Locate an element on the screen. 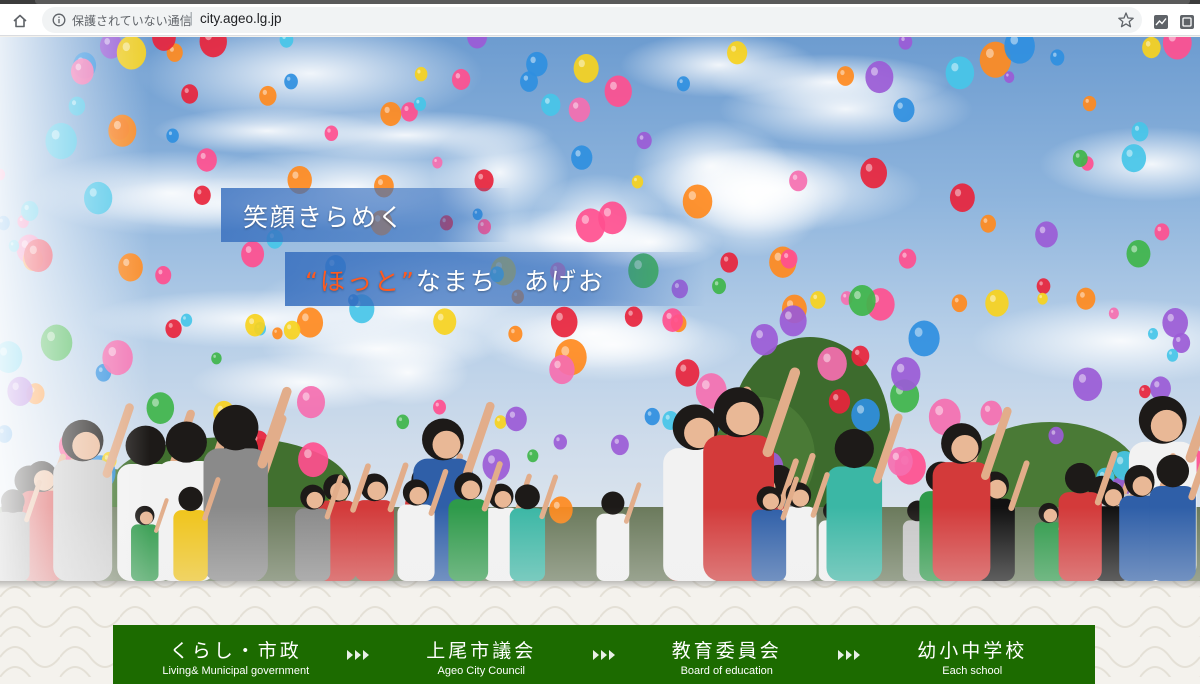 The height and width of the screenshot is (684, 1200). nav-label: 幼小中学校 is located at coordinates (972, 651).